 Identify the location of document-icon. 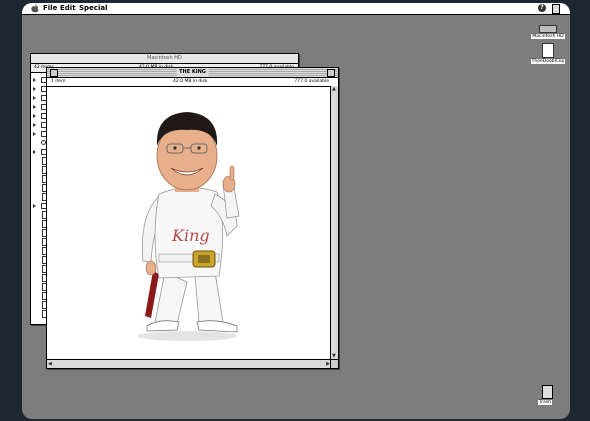
(548, 50).